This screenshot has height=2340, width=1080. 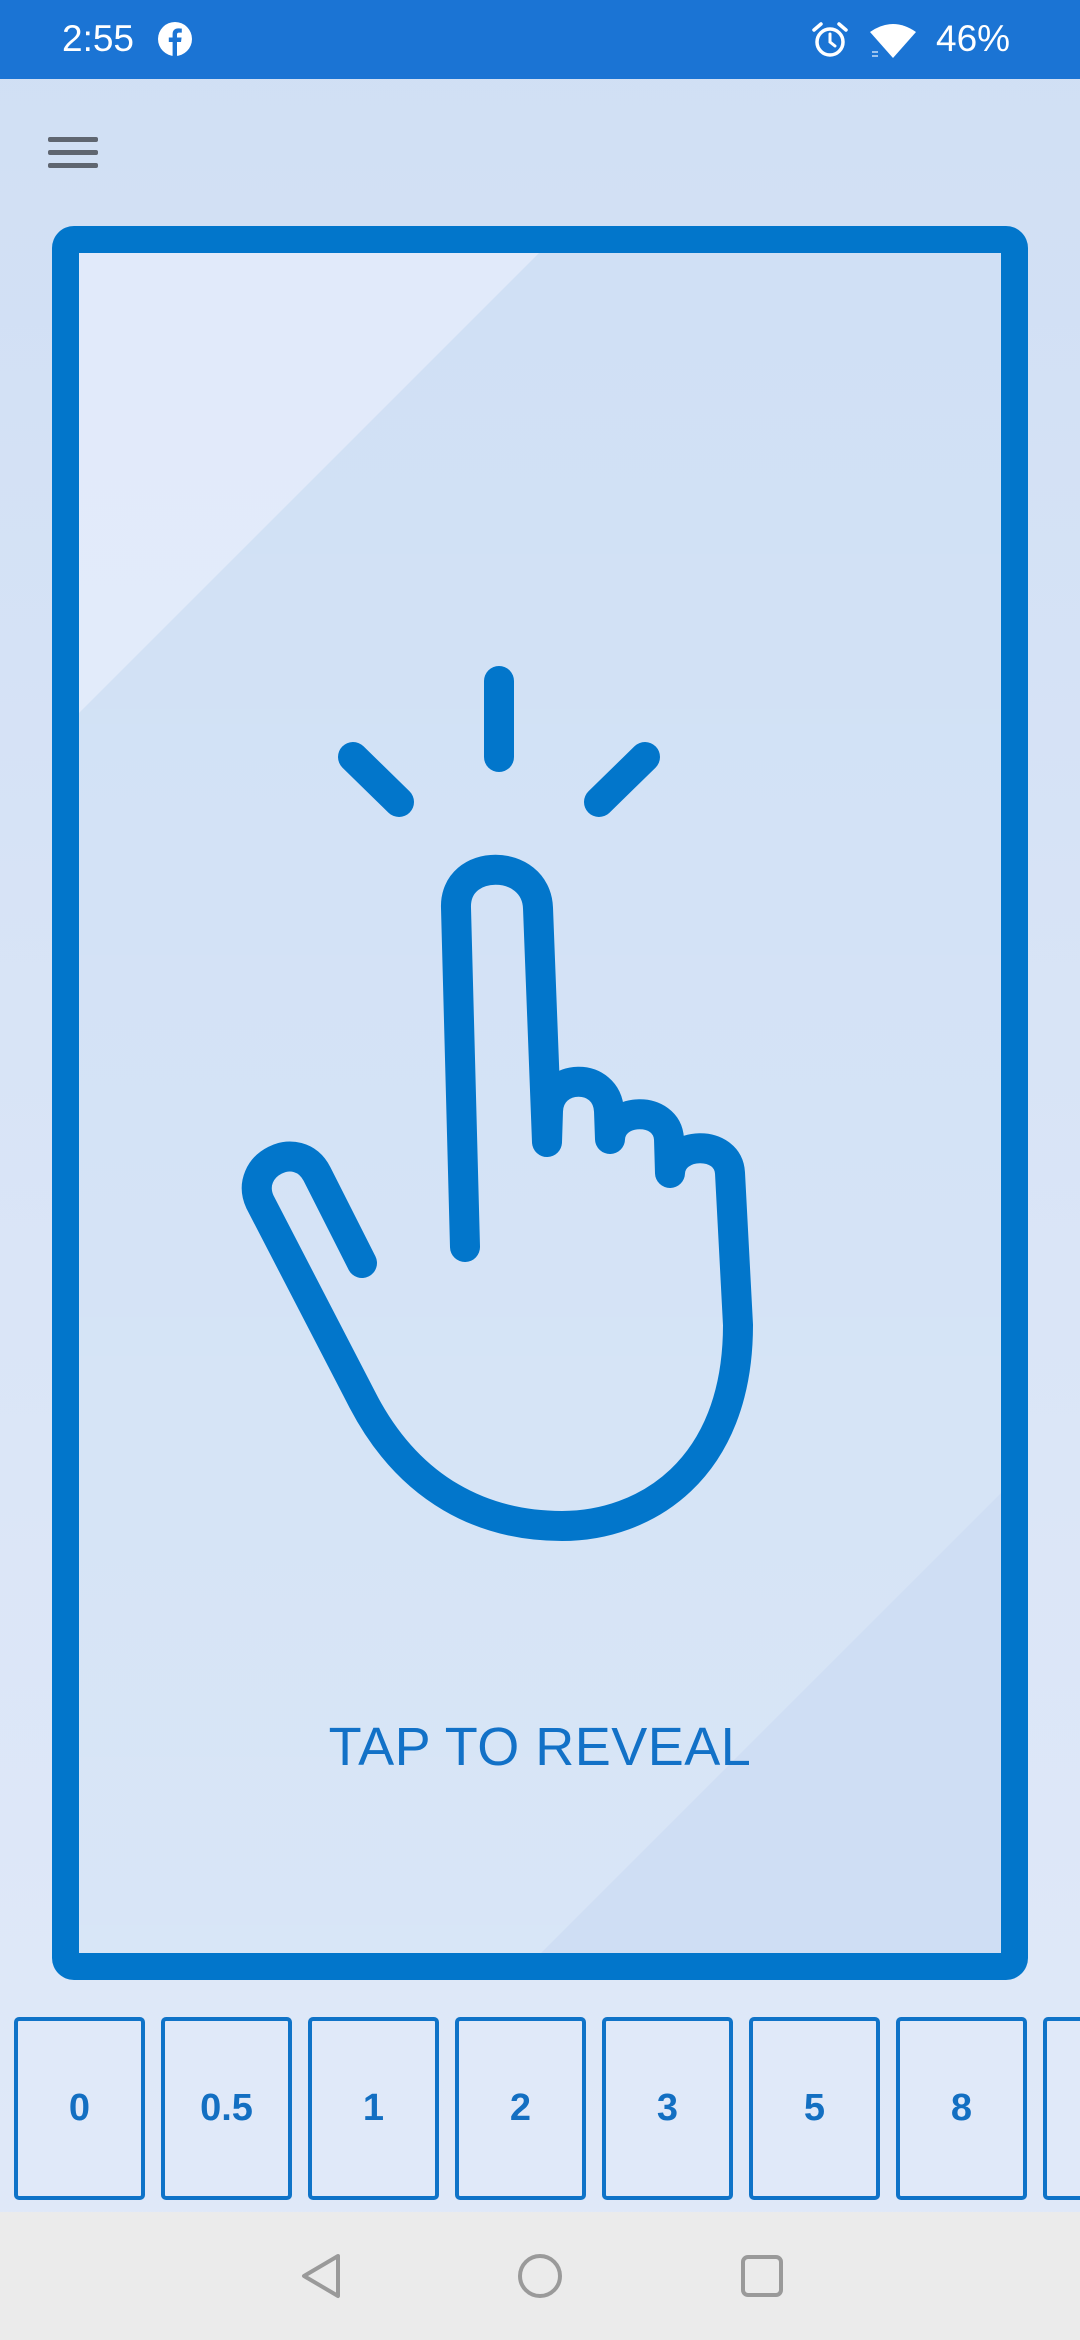 What do you see at coordinates (540, 1747) in the screenshot?
I see `tap-to-reveal-label: TAP TO REVEAL` at bounding box center [540, 1747].